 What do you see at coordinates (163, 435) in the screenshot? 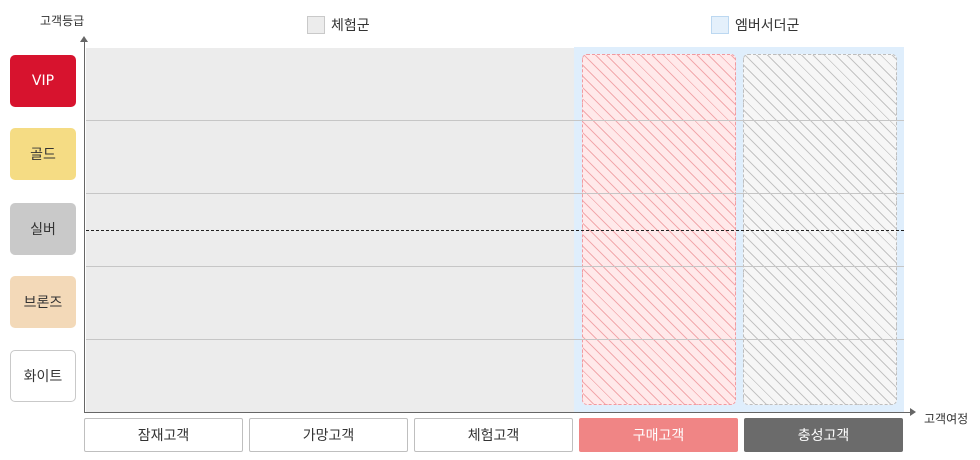
I see `stage-potential: 잠재고객` at bounding box center [163, 435].